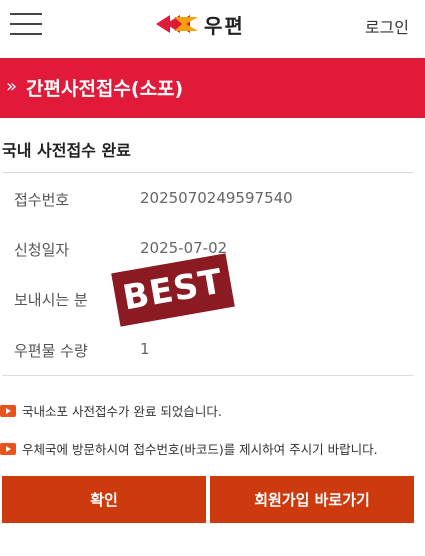 The width and height of the screenshot is (425, 556). I want to click on section-title: 국내 사전접수 완료, so click(66, 150).